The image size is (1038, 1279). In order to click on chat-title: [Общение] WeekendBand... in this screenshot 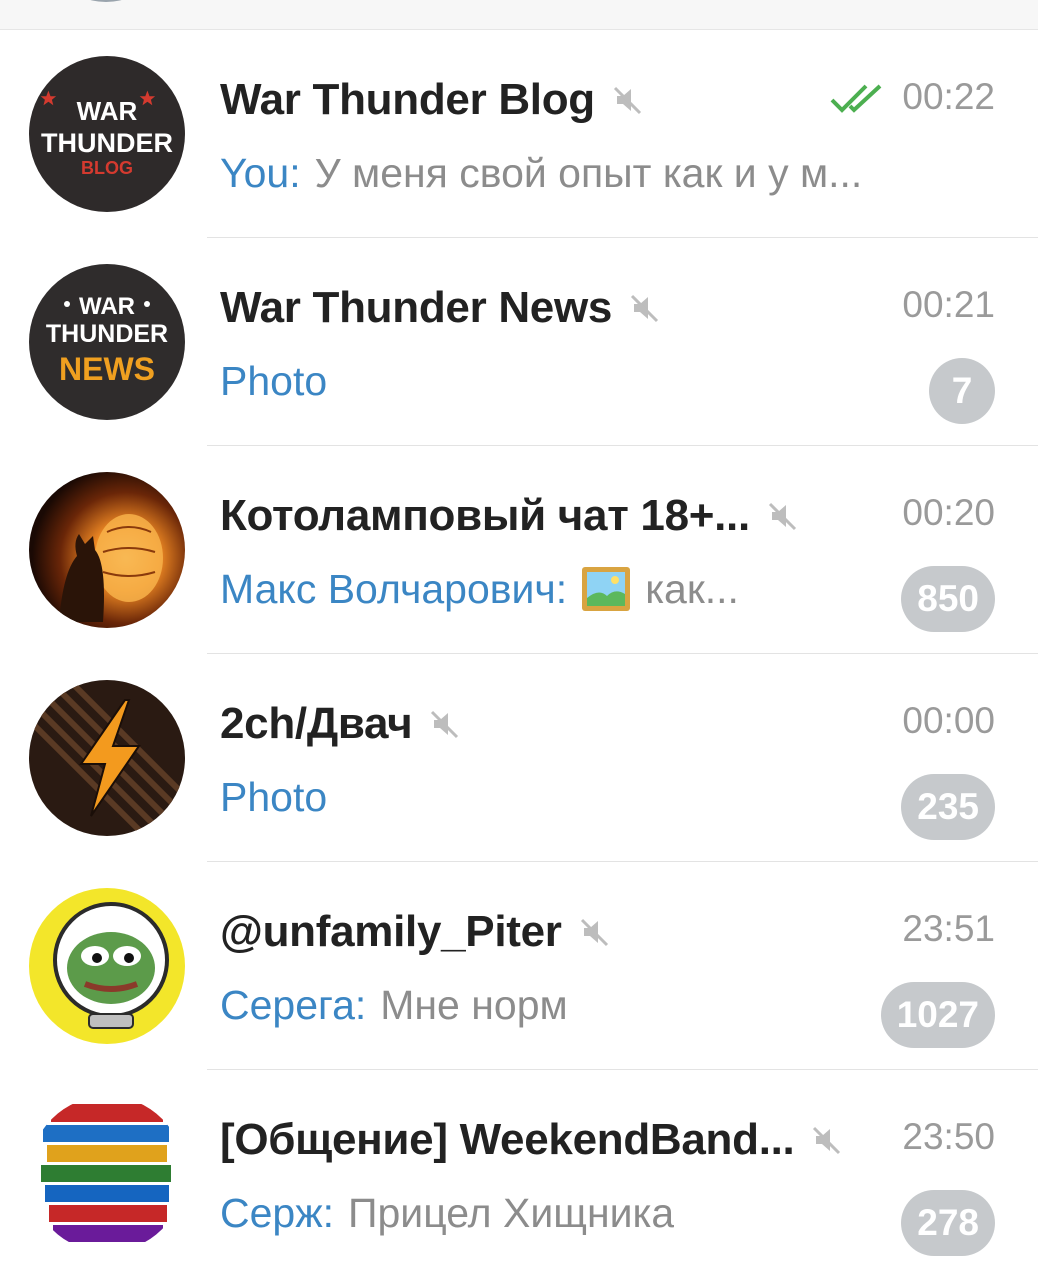, I will do `click(507, 1139)`.